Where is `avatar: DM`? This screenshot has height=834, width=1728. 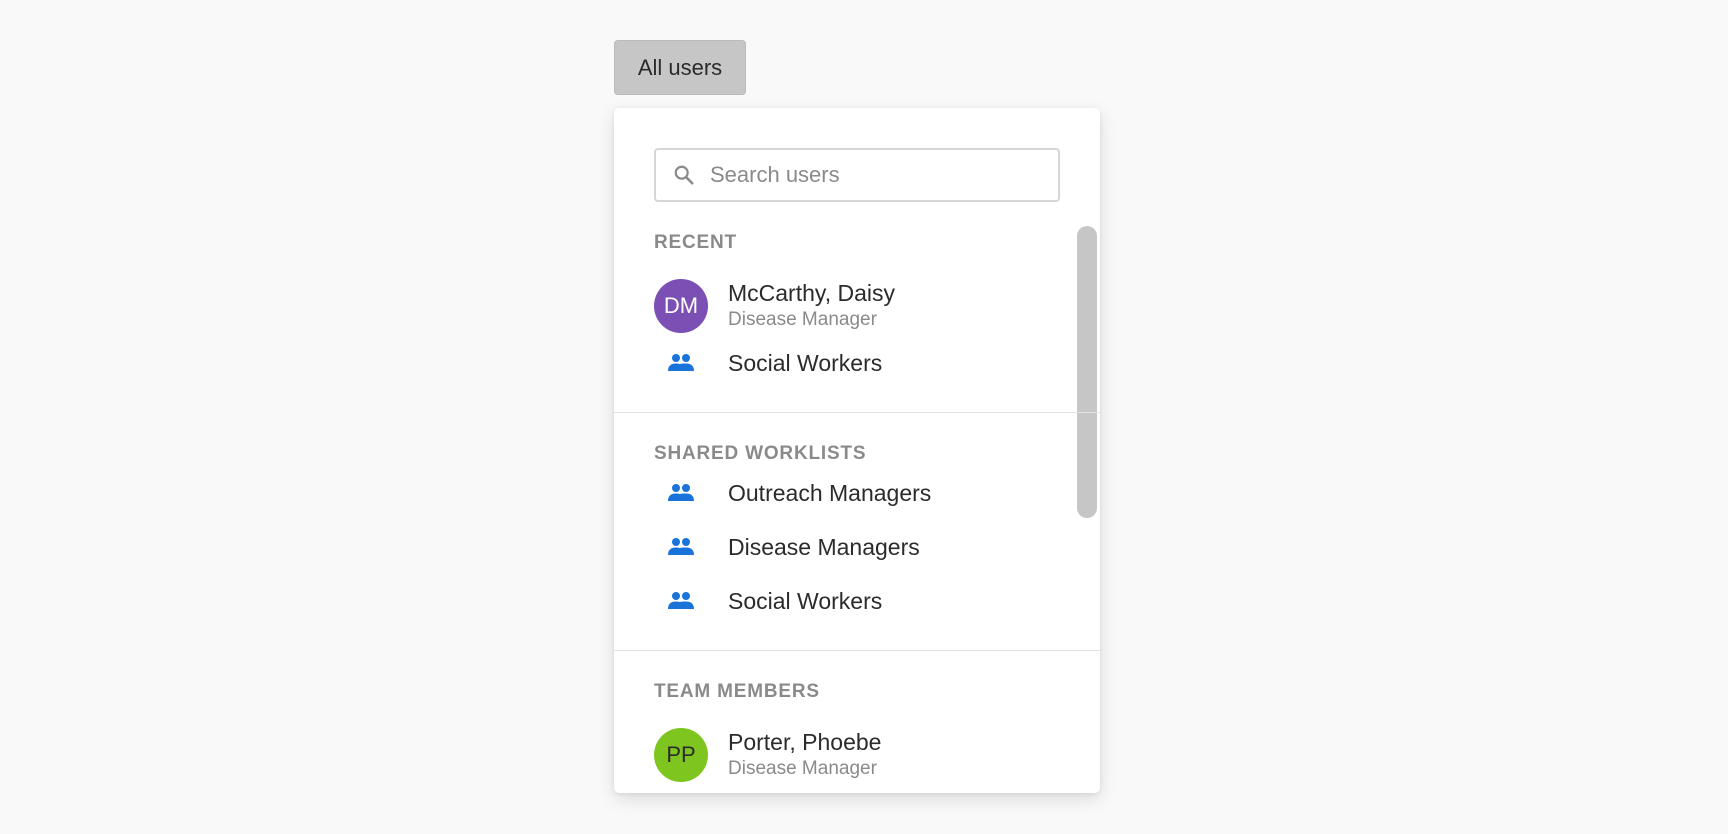
avatar: DM is located at coordinates (681, 306).